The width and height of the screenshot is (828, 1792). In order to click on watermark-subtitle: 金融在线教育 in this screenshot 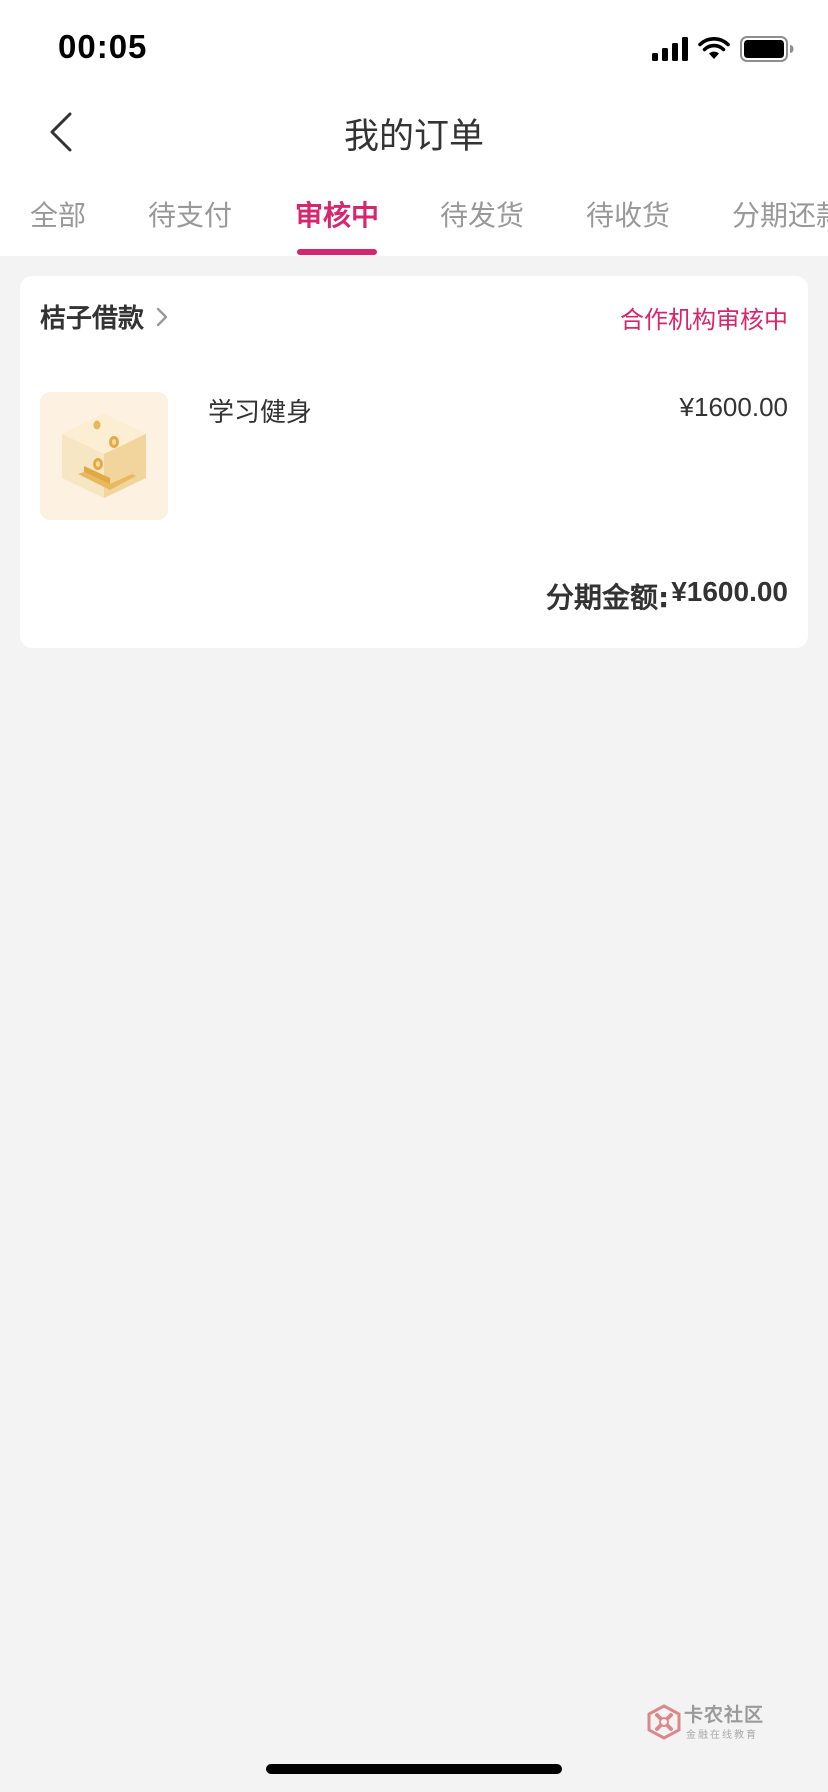, I will do `click(722, 1735)`.